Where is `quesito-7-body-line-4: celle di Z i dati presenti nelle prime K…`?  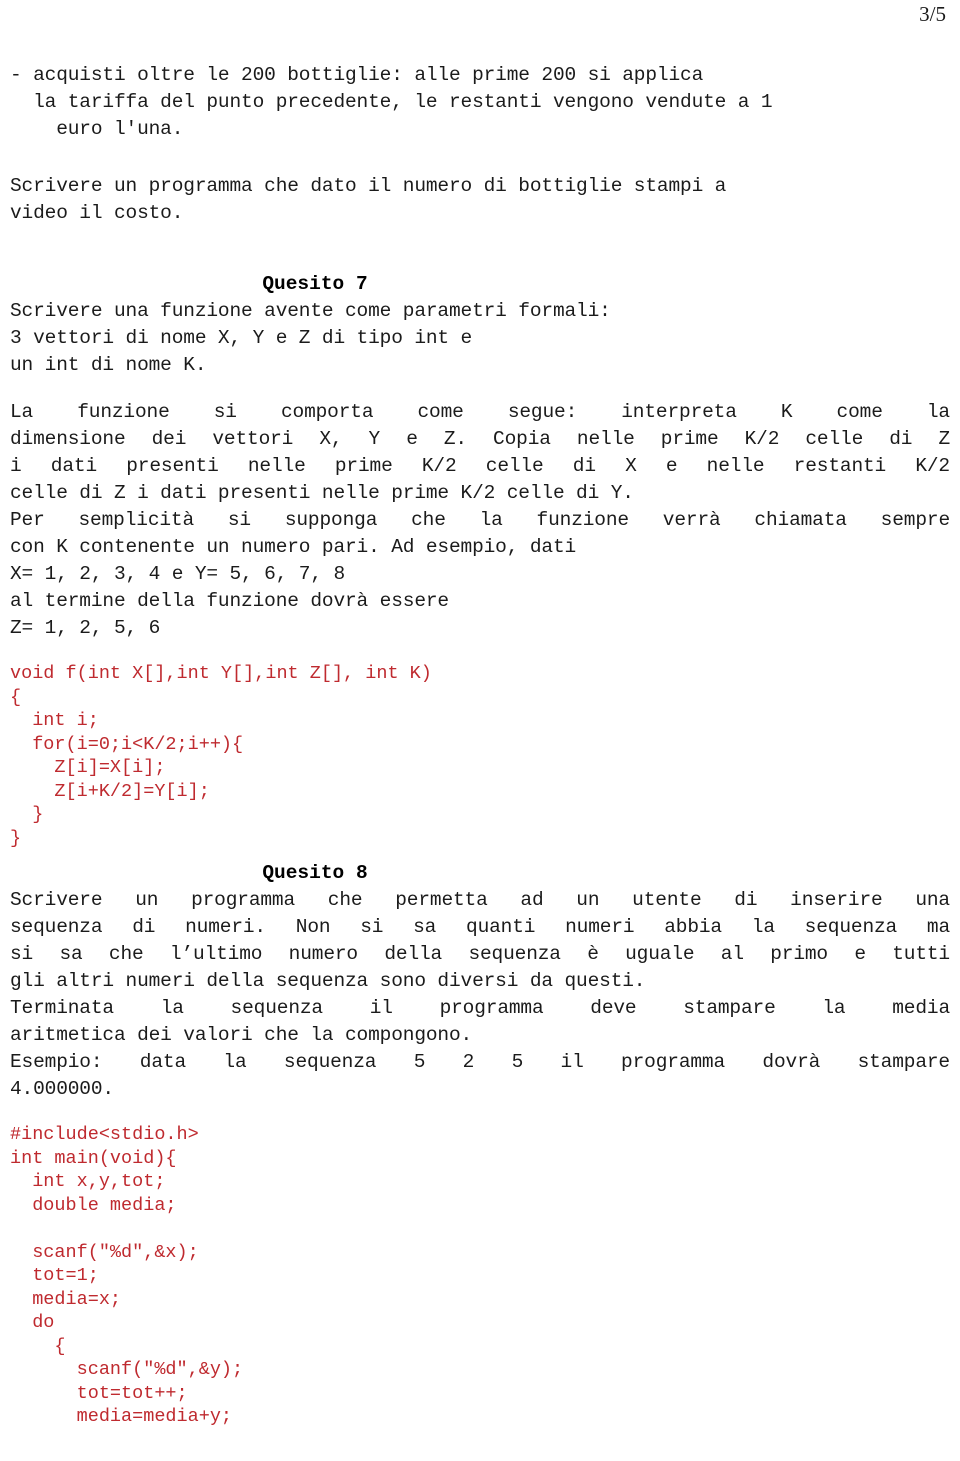
quesito-7-body-line-4: celle di Z i dati presenti nelle prime K… is located at coordinates (322, 493).